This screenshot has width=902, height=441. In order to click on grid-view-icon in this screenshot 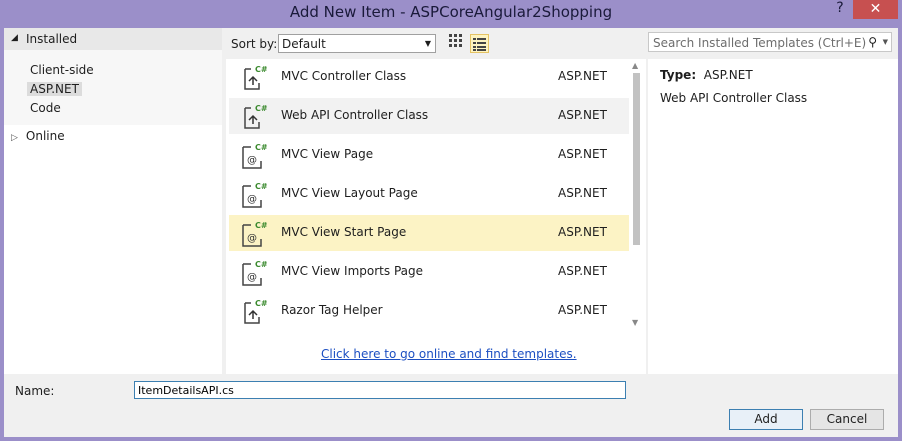, I will do `click(455, 43)`.